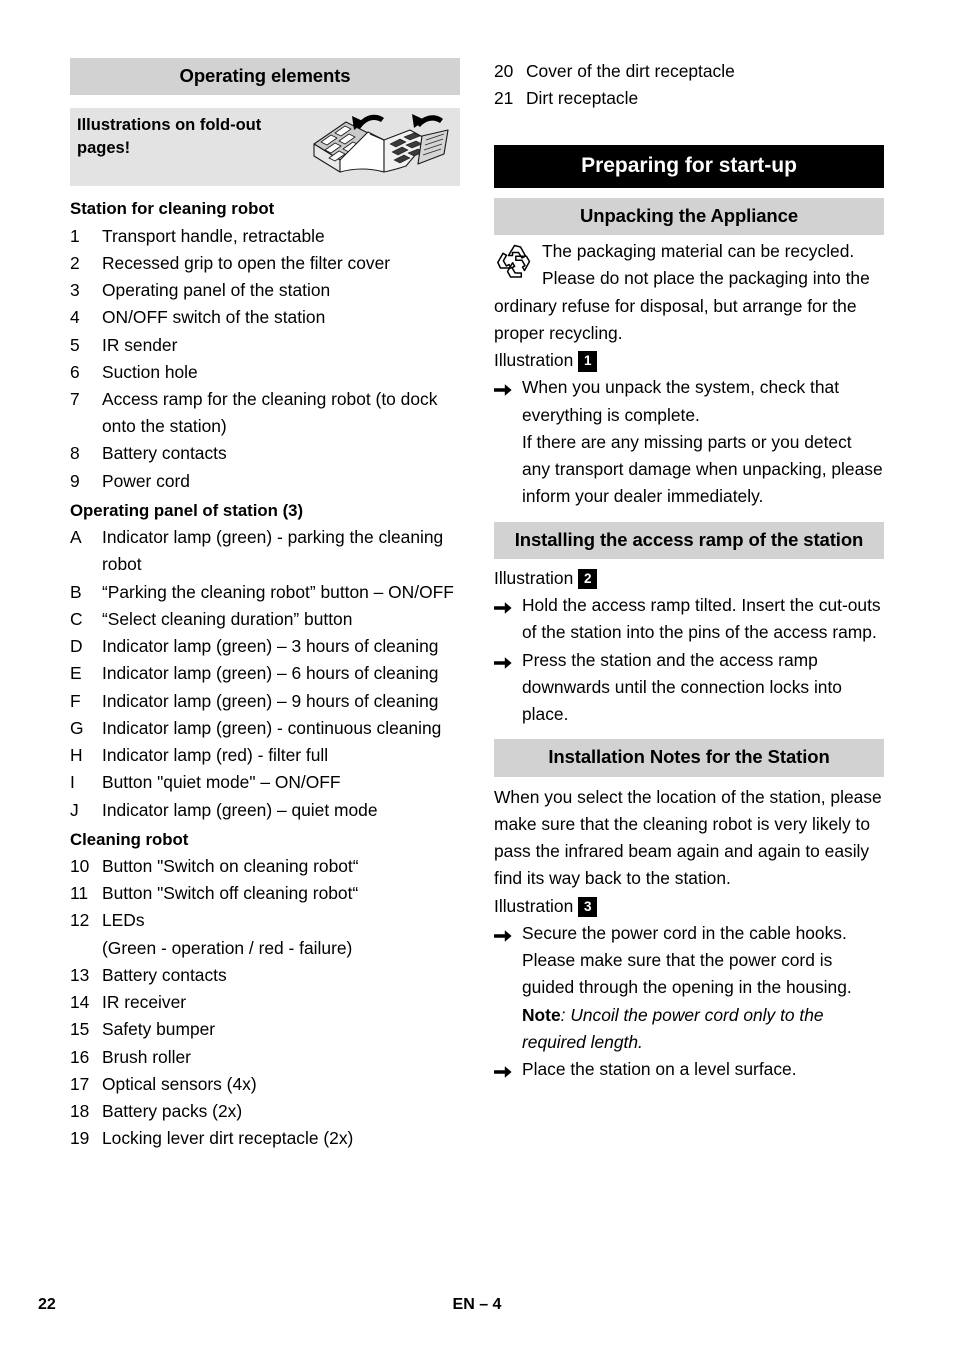 The image size is (954, 1354). What do you see at coordinates (265, 1084) in the screenshot?
I see `list-item: 17 Optical sensors (4x)` at bounding box center [265, 1084].